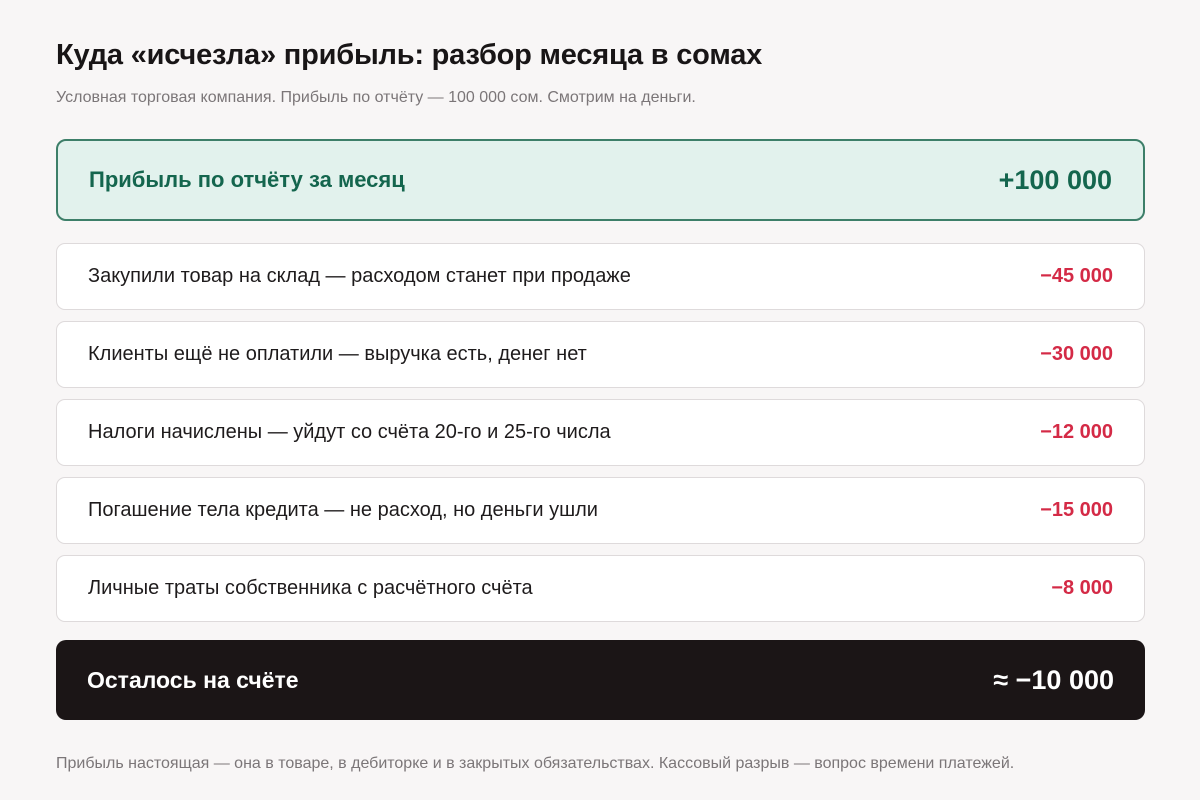 The image size is (1200, 800). Describe the element at coordinates (193, 679) in the screenshot. I see `total-label: Осталось на счёте` at that location.